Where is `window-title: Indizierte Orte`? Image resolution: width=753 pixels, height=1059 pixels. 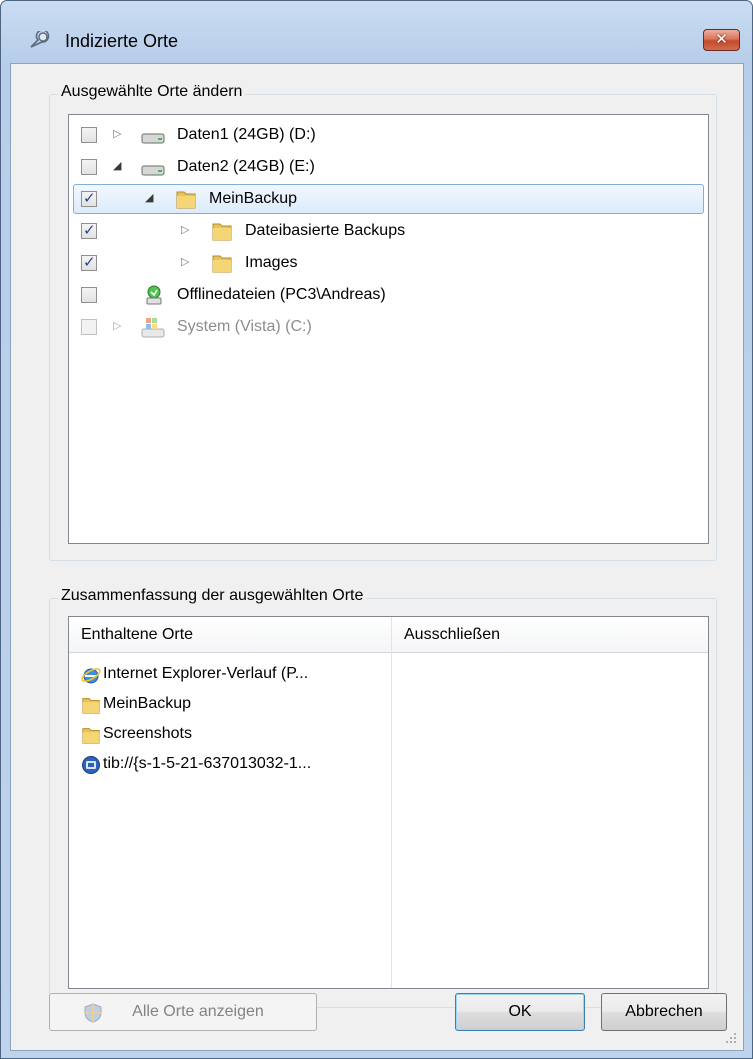 window-title: Indizierte Orte is located at coordinates (122, 41).